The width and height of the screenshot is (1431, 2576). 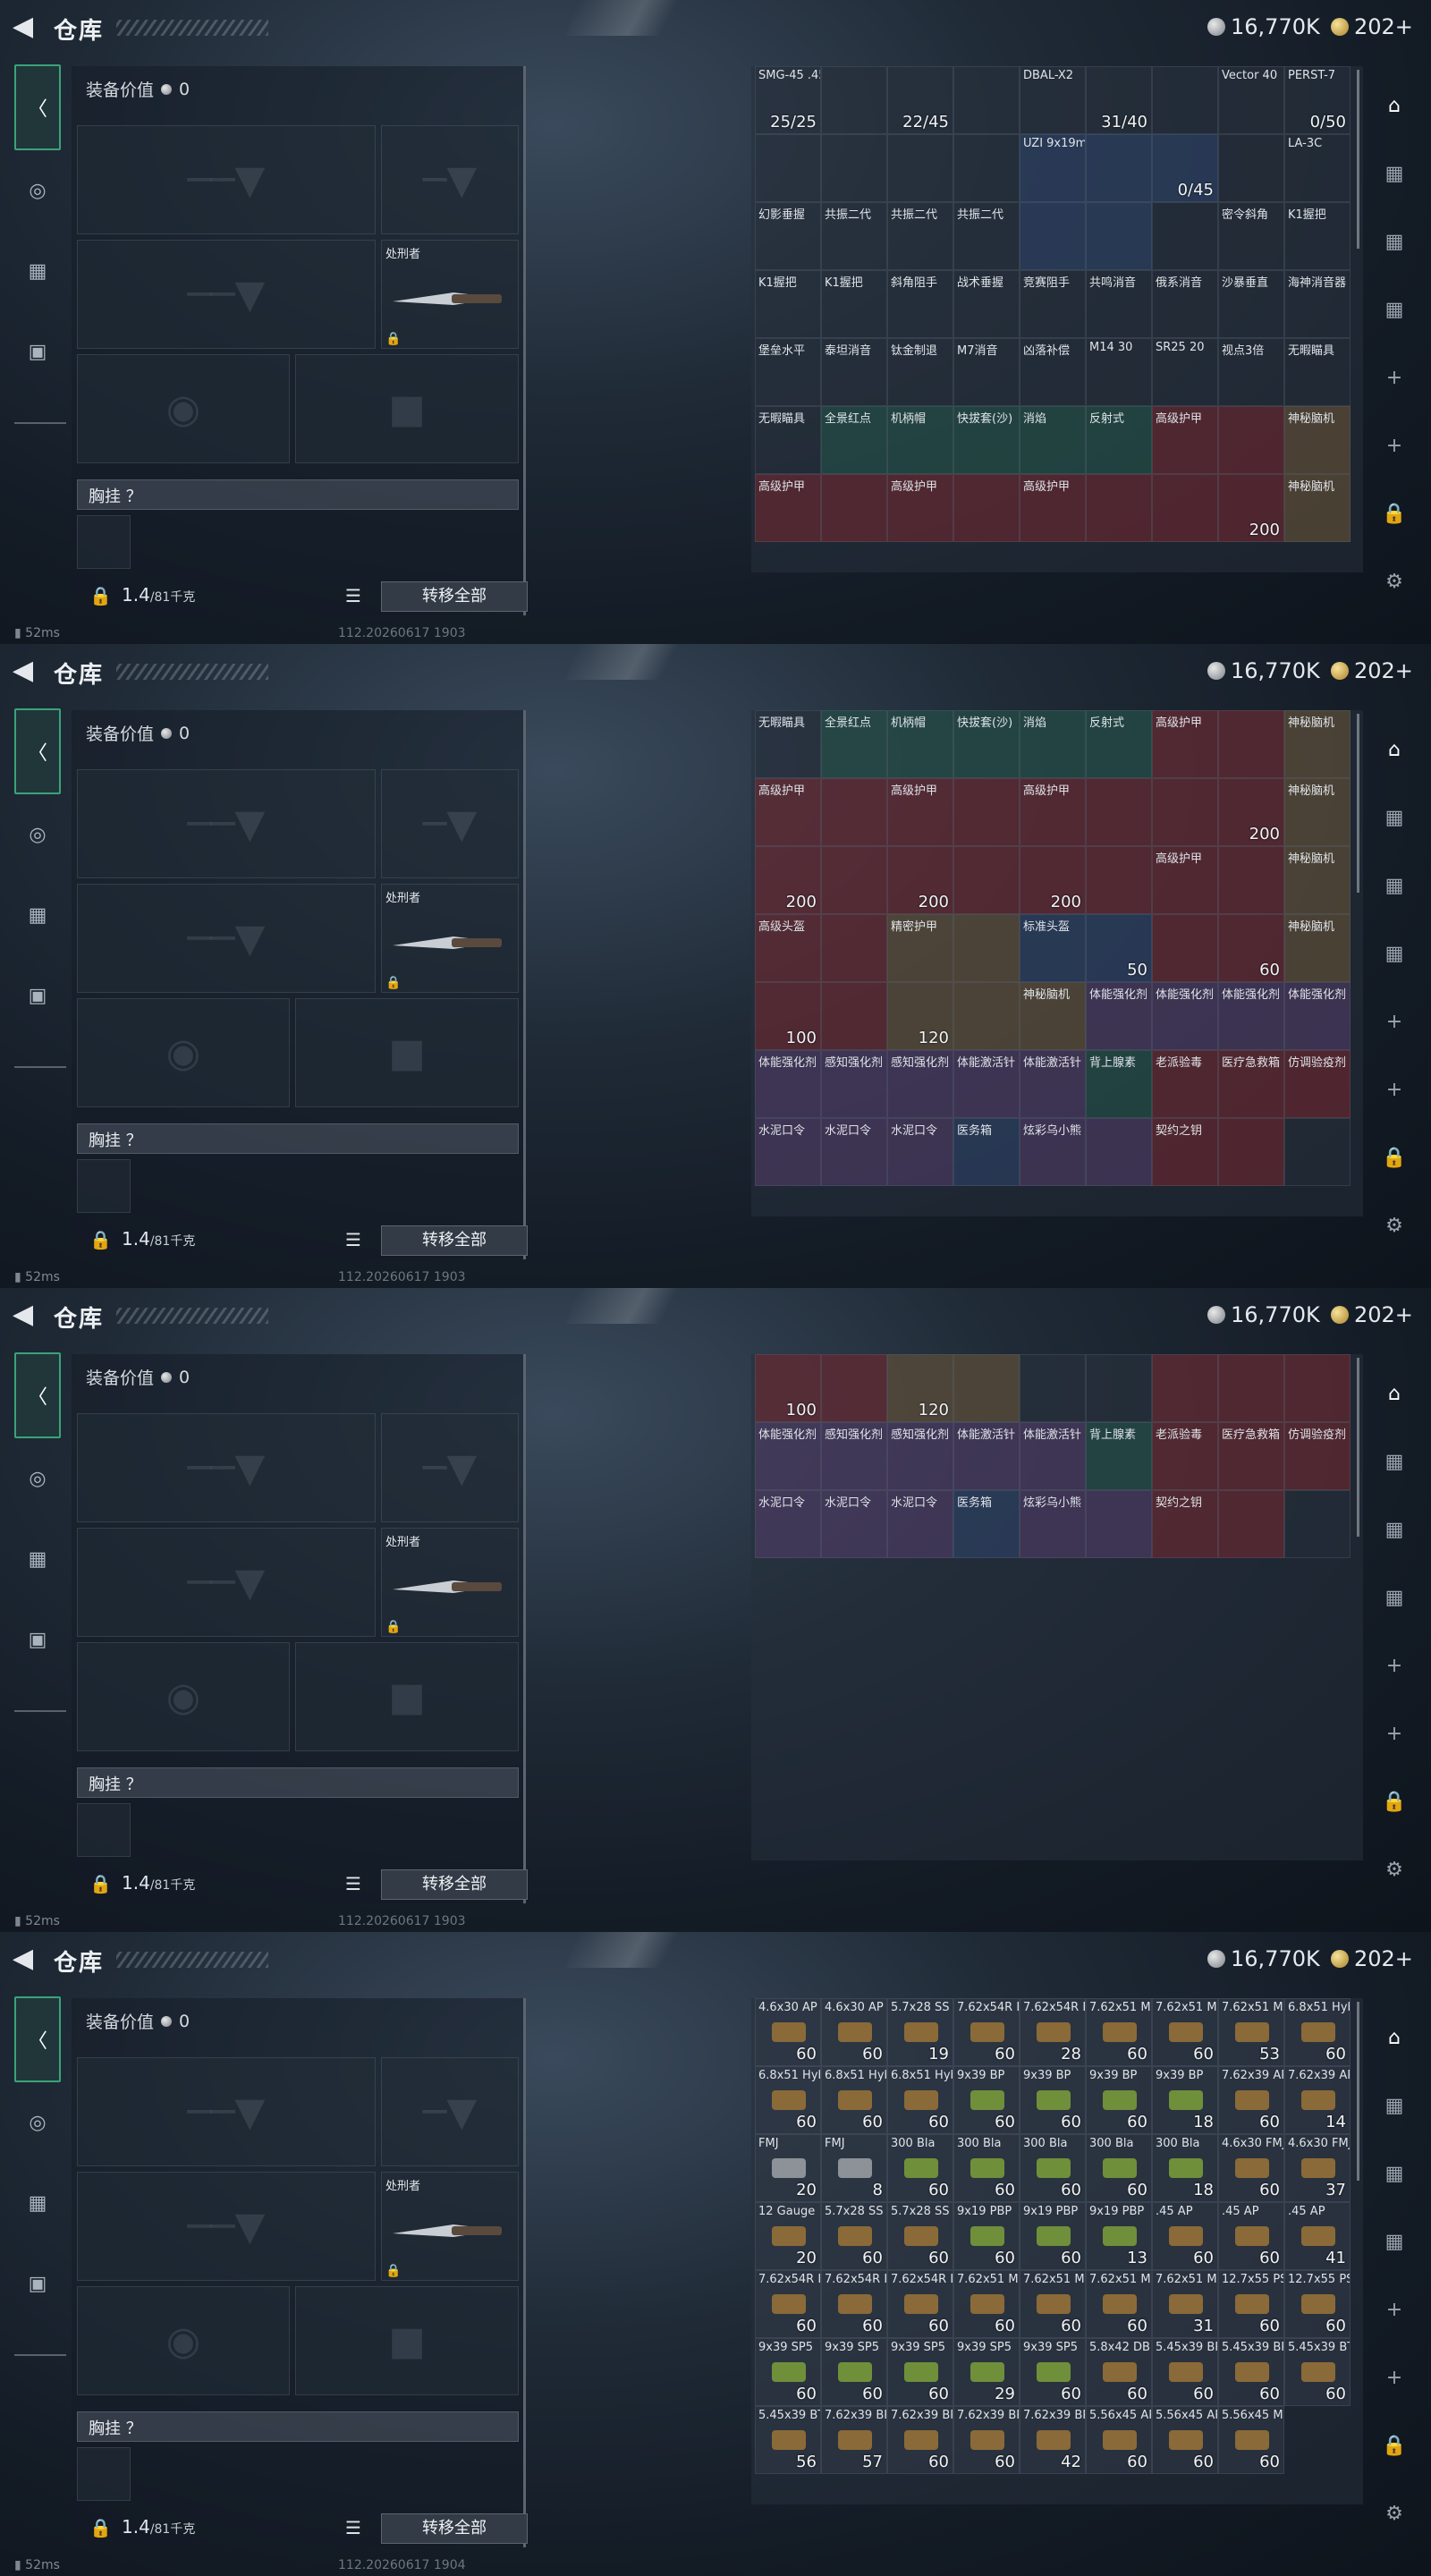 I want to click on armor-tab-icon: ◎, so click(x=38, y=834).